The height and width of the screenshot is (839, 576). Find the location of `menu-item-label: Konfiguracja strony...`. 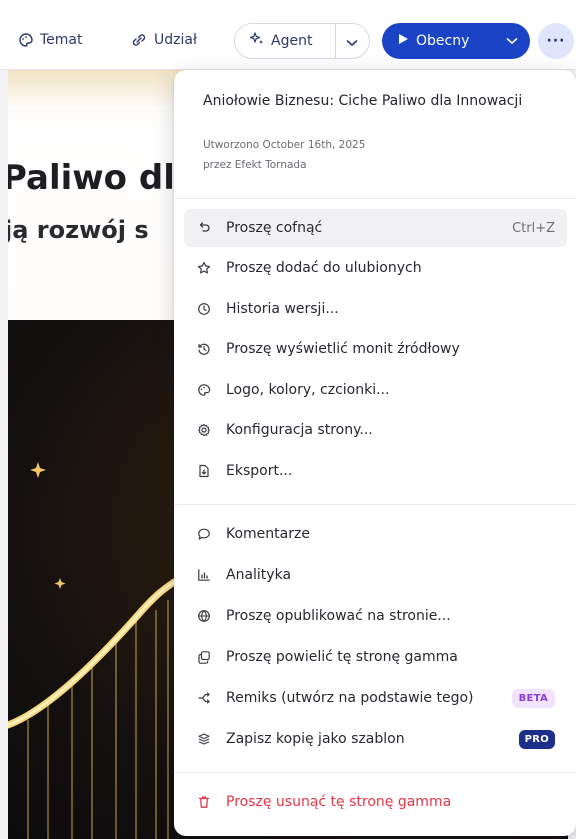

menu-item-label: Konfiguracja strony... is located at coordinates (299, 430).